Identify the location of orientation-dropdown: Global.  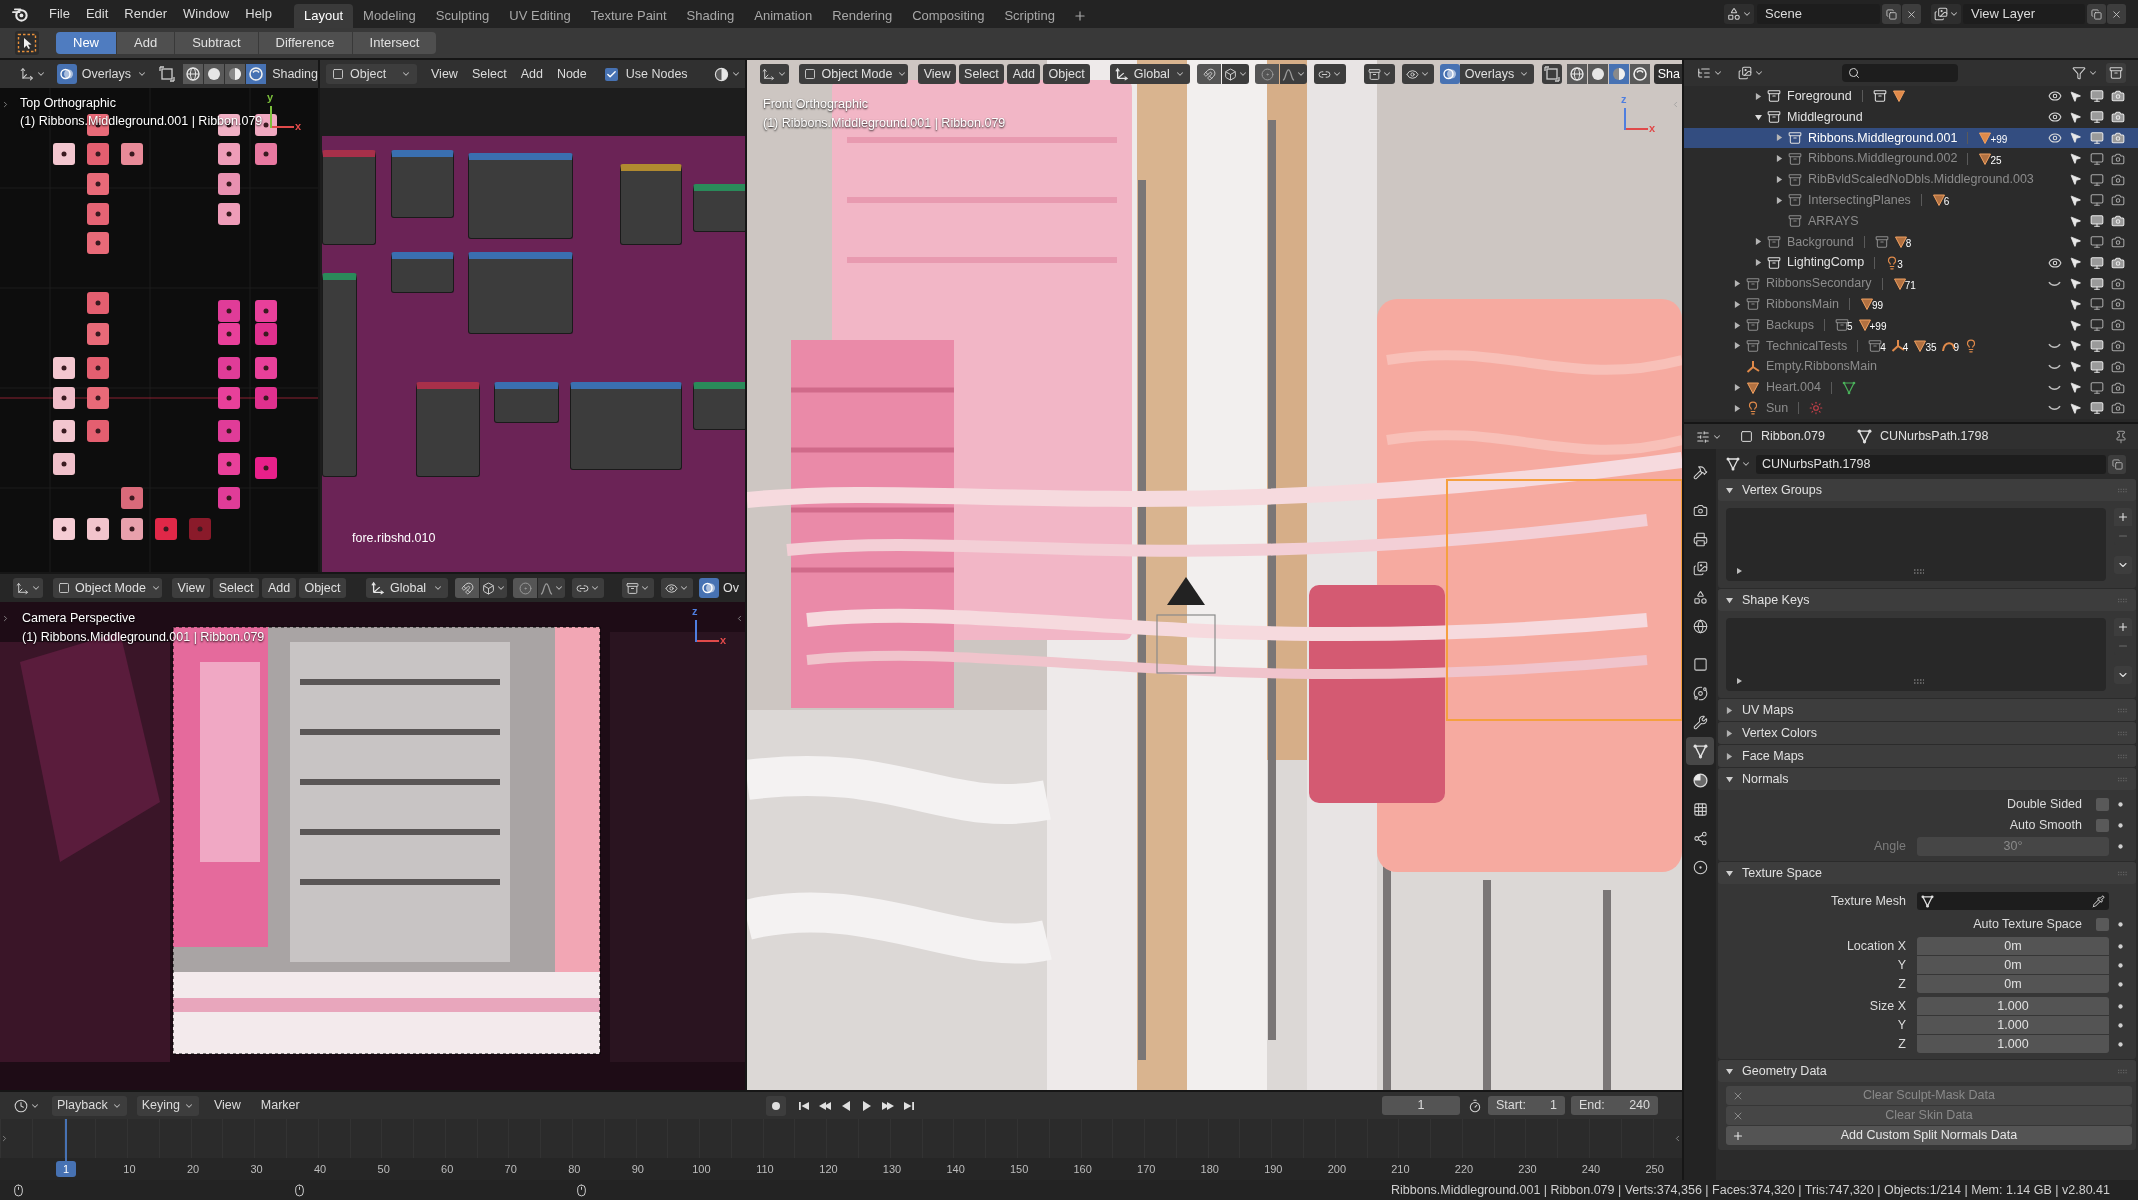
(407, 588).